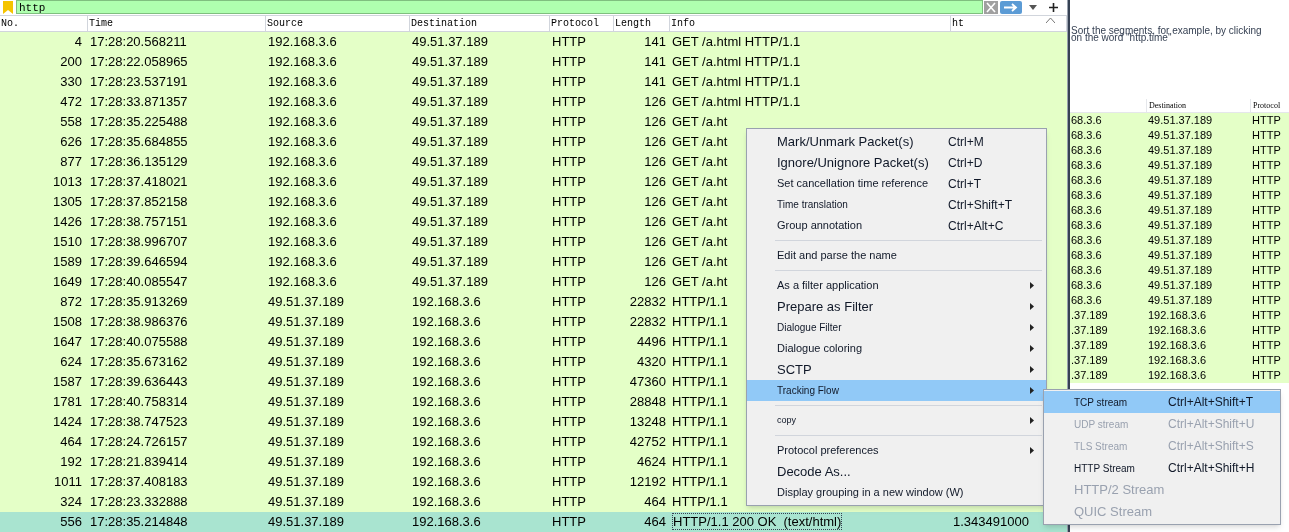 This screenshot has width=1289, height=532. I want to click on table-cell: 42752, so click(647, 442).